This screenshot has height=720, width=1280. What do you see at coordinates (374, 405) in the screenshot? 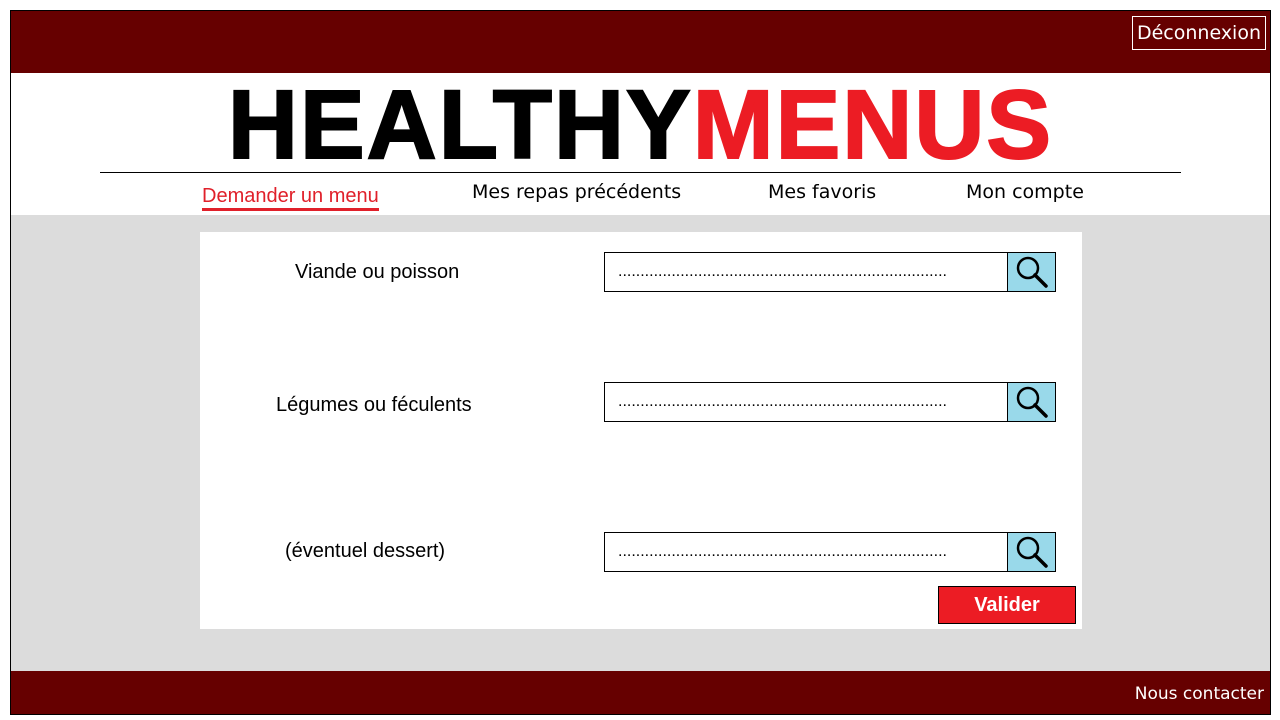
I see `field-label-vegetables-starches: Légumes ou féculents` at bounding box center [374, 405].